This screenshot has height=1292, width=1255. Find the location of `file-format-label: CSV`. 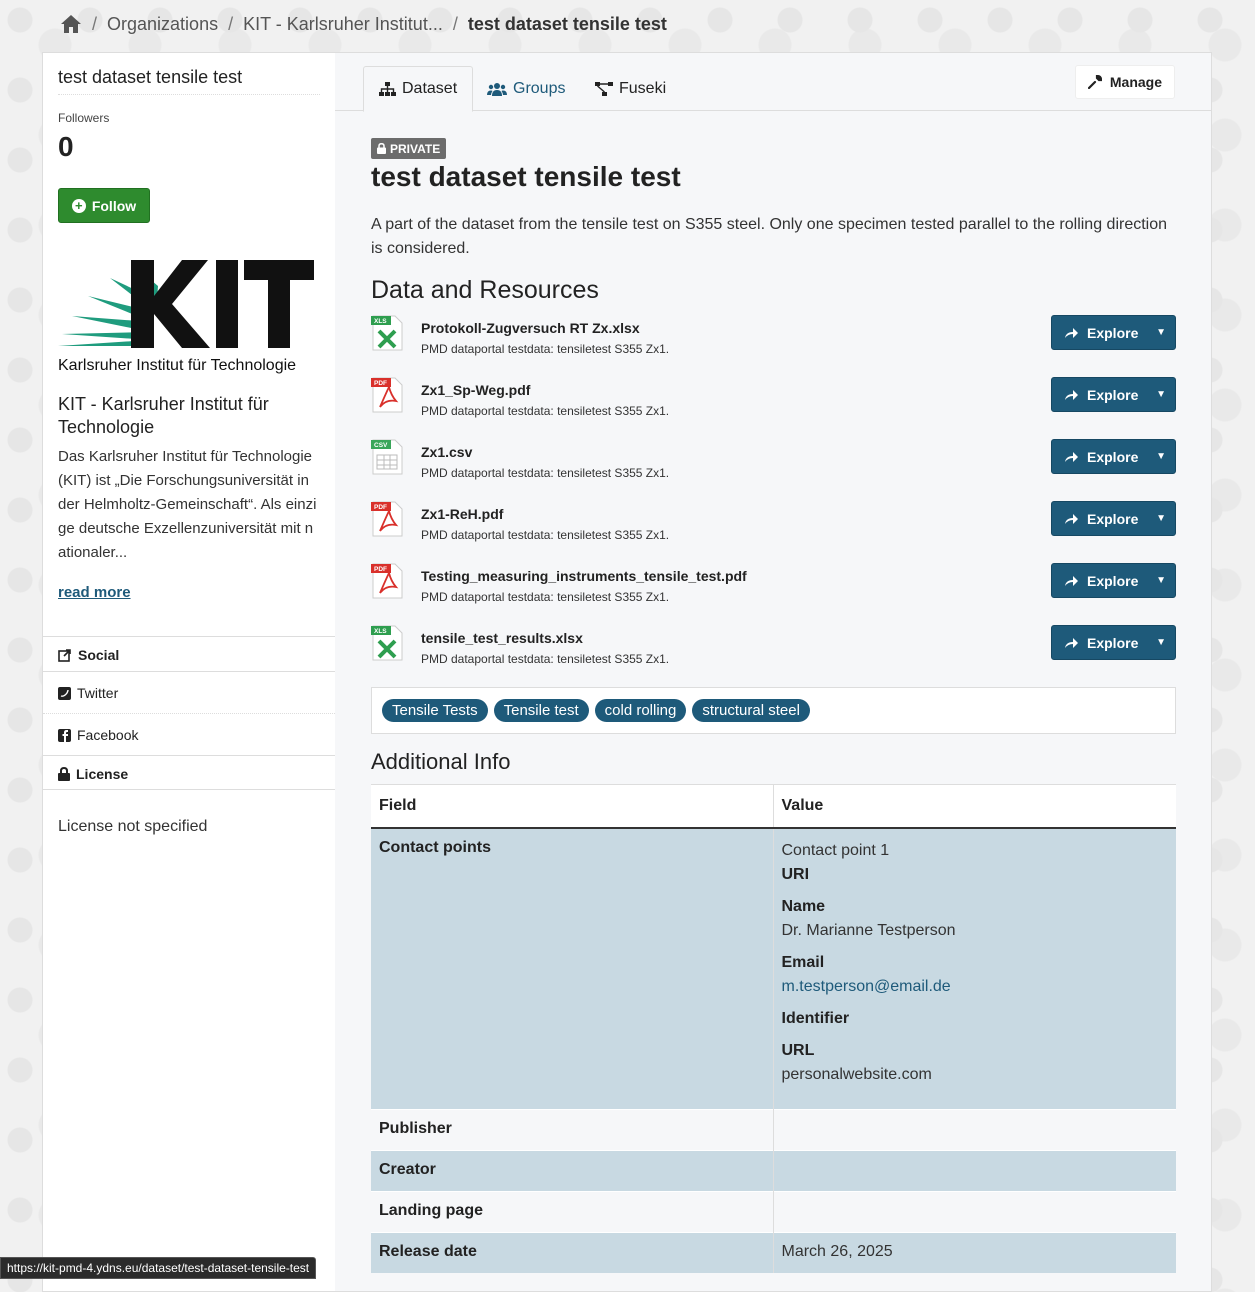

file-format-label: CSV is located at coordinates (381, 445).